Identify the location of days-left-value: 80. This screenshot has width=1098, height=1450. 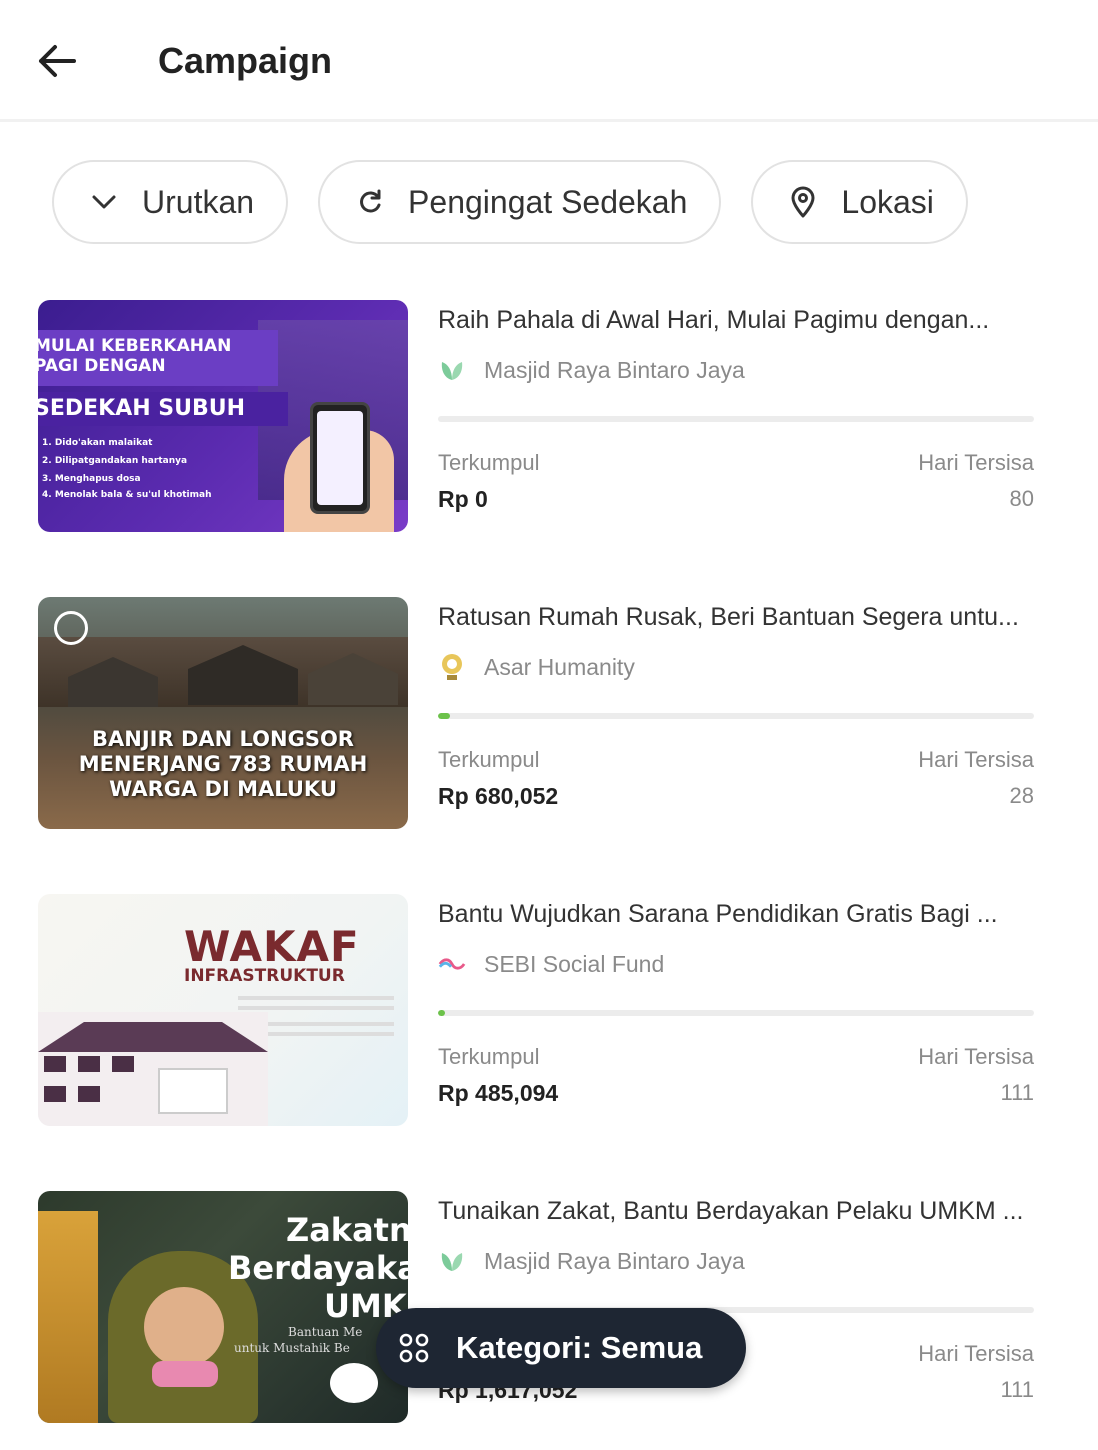
(1021, 498).